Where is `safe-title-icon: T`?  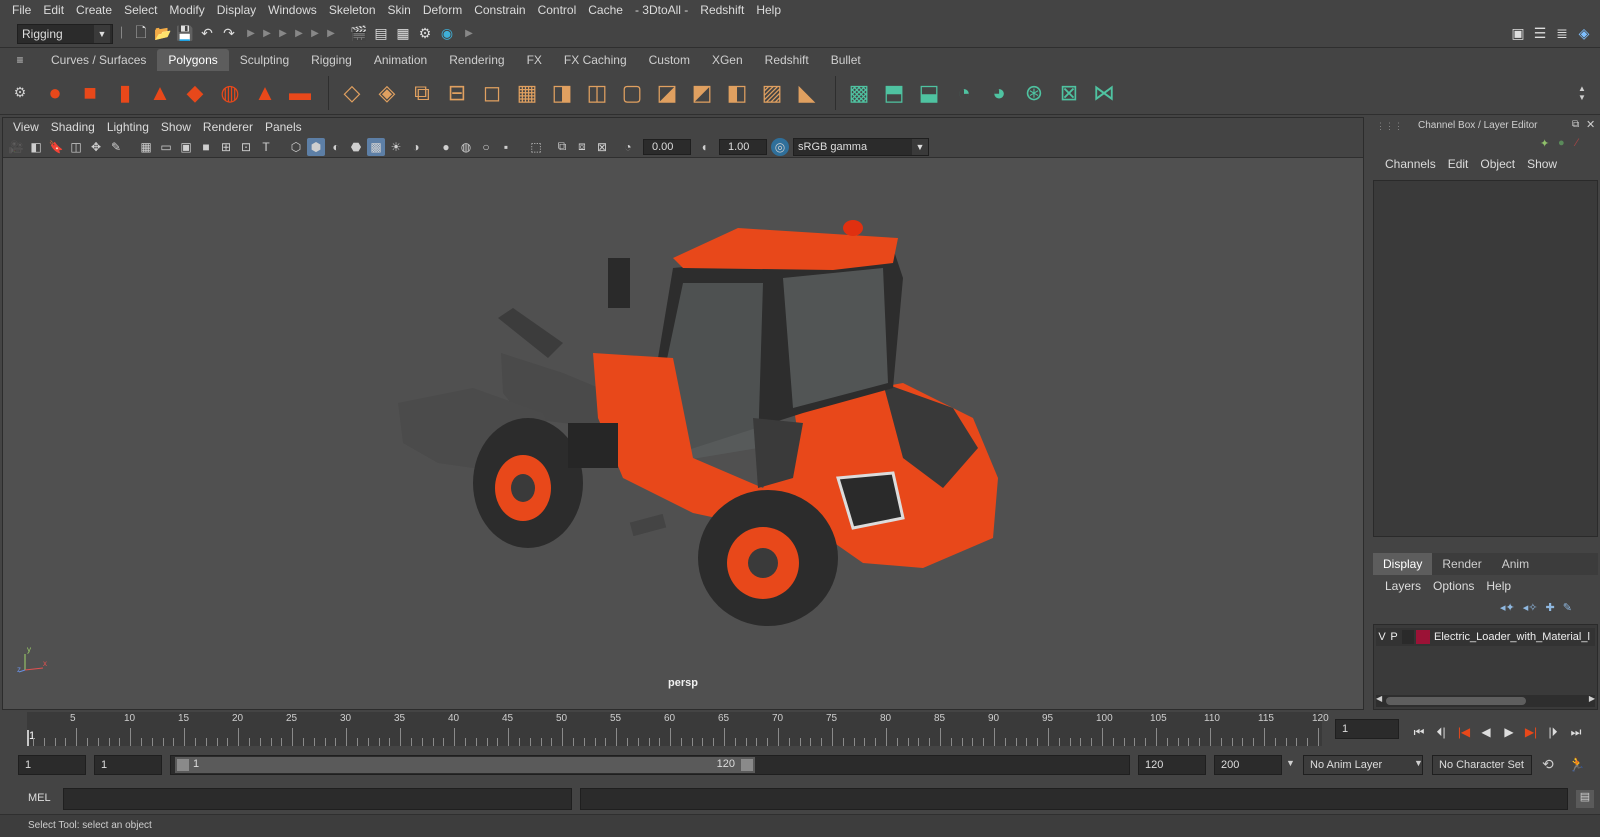
safe-title-icon: T is located at coordinates (266, 147).